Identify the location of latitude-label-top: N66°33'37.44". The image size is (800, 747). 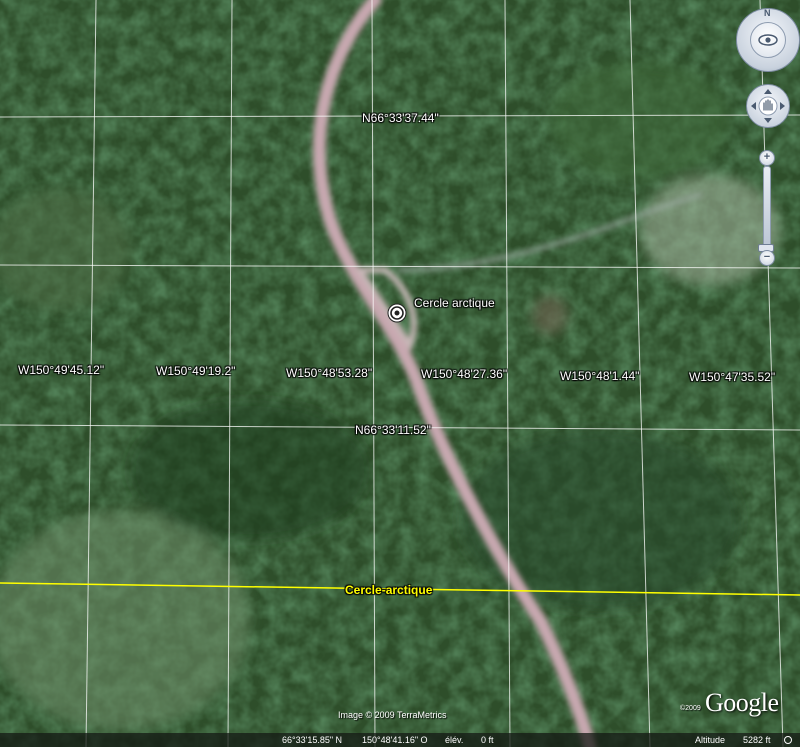
(400, 118).